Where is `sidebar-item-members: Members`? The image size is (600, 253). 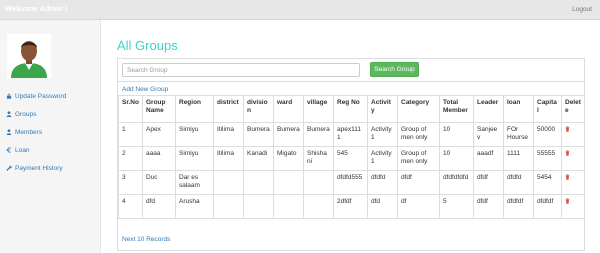 sidebar-item-members: Members is located at coordinates (52, 132).